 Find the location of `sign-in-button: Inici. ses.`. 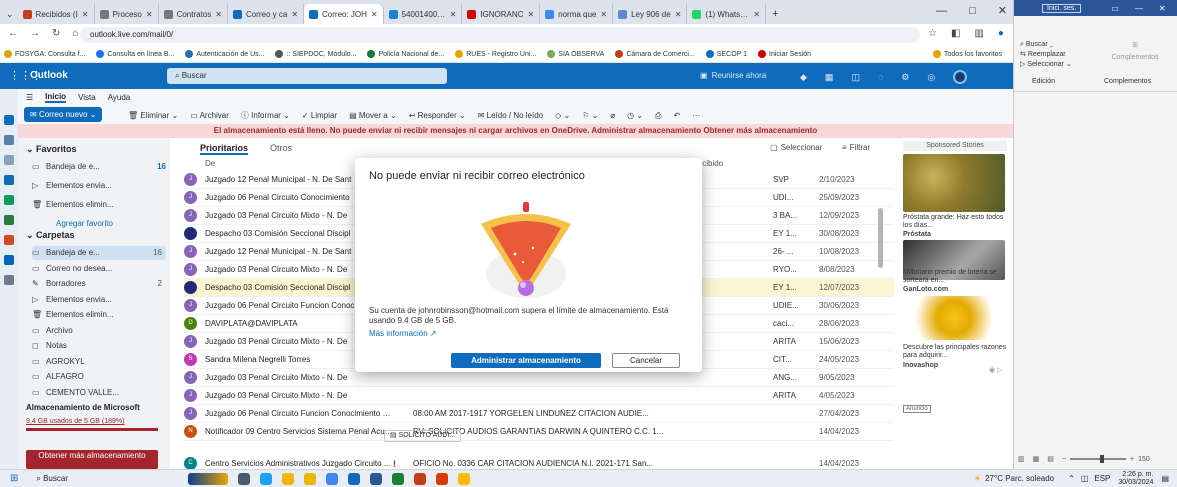

sign-in-button: Inici. ses. is located at coordinates (1062, 8).